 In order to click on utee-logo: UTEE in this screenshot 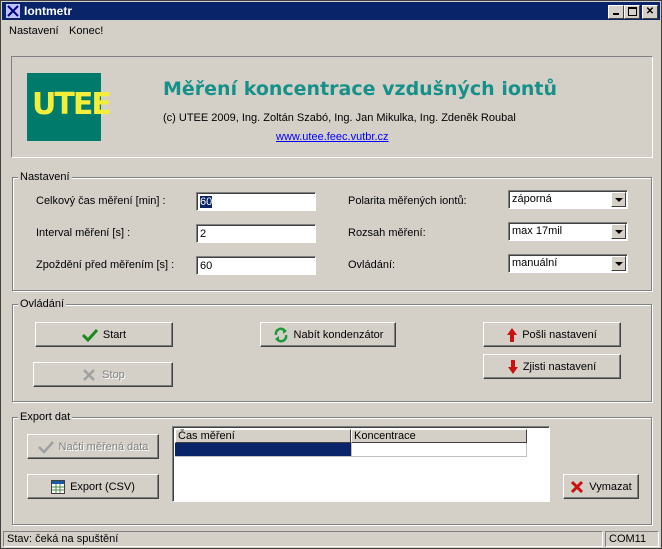, I will do `click(69, 107)`.